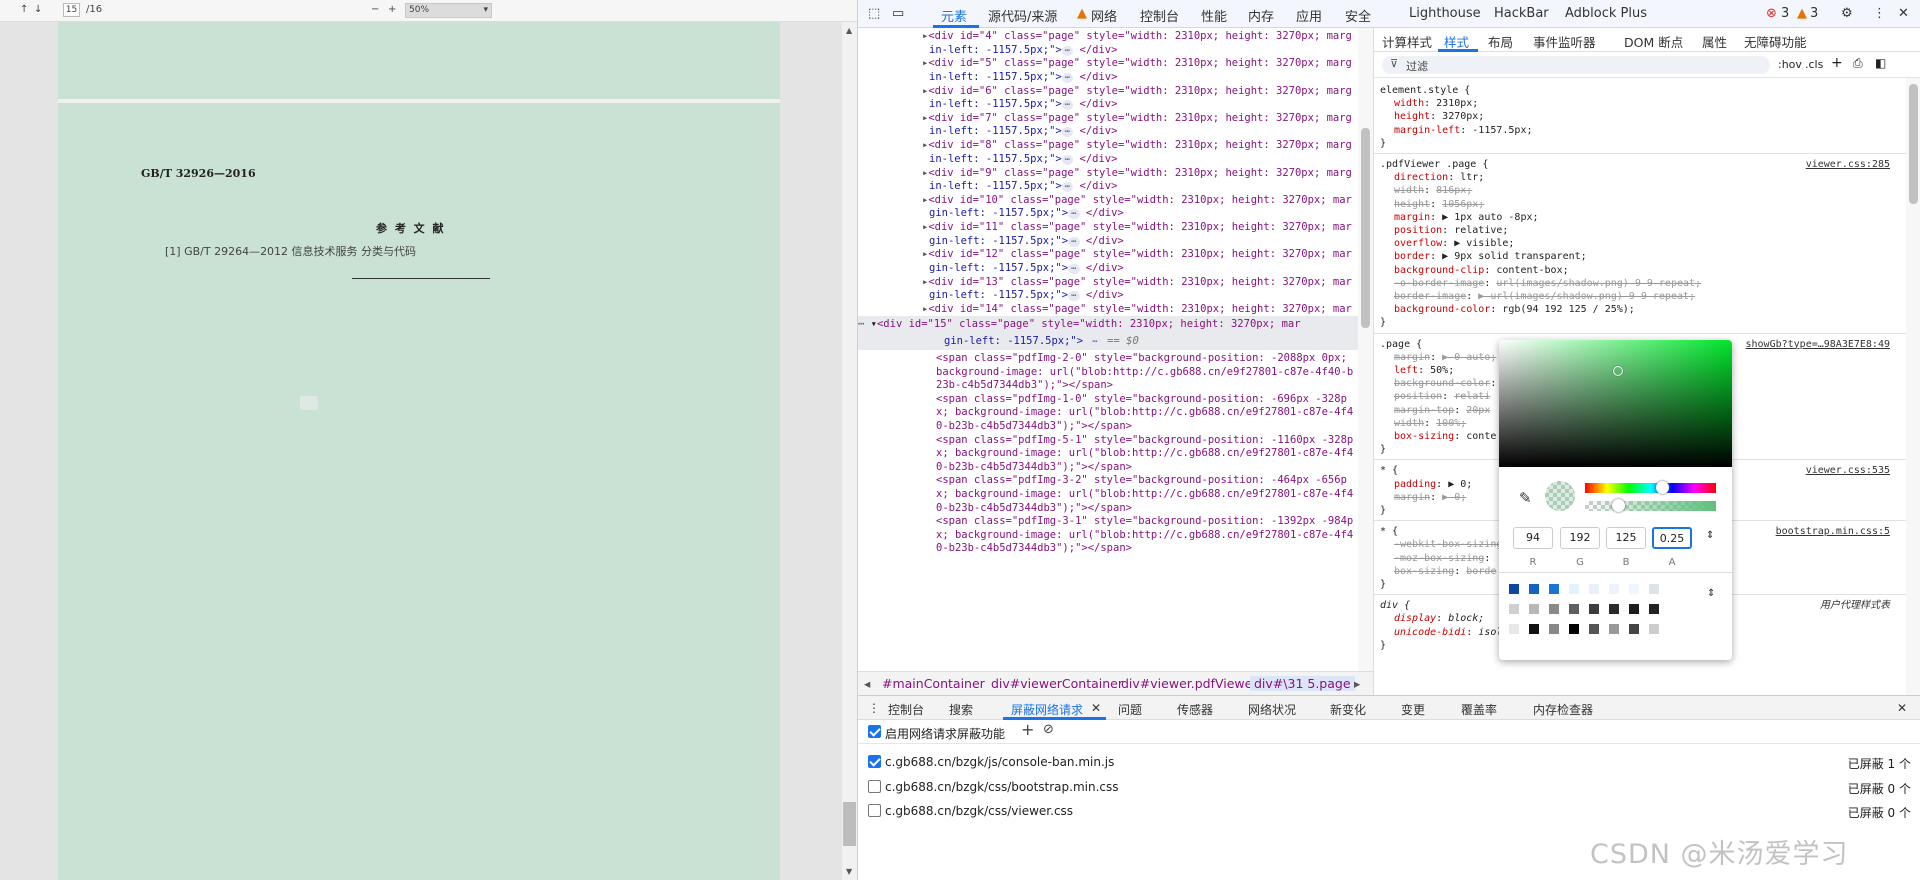 This screenshot has height=880, width=1920. I want to click on gear-icon: ⚙, so click(1847, 13).